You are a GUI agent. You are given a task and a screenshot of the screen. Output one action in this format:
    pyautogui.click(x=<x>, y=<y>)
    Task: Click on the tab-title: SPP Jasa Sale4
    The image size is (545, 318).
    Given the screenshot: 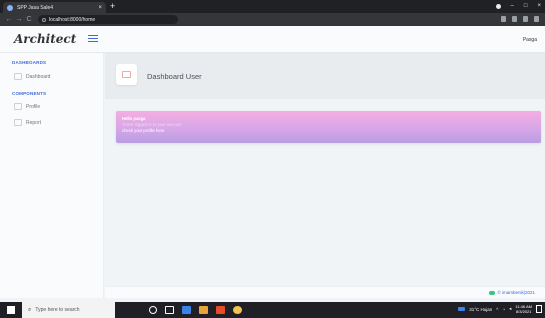 What is the action you would take?
    pyautogui.click(x=35, y=7)
    